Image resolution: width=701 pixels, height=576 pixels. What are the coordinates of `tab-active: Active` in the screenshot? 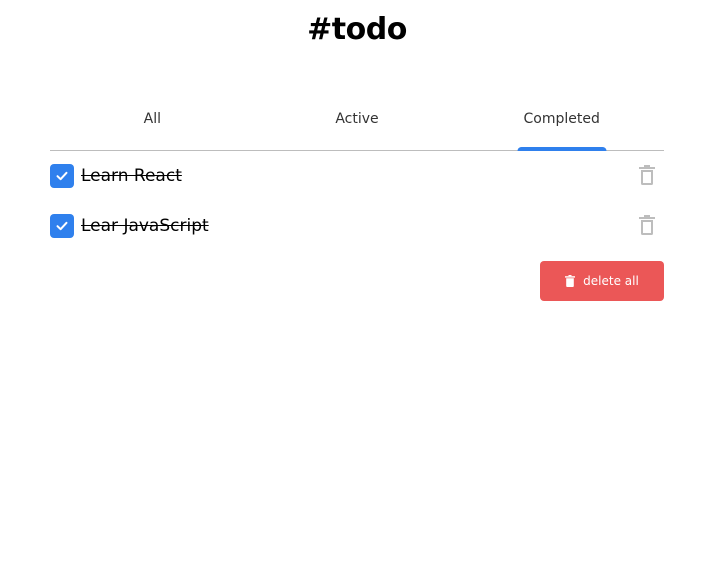 It's located at (357, 126).